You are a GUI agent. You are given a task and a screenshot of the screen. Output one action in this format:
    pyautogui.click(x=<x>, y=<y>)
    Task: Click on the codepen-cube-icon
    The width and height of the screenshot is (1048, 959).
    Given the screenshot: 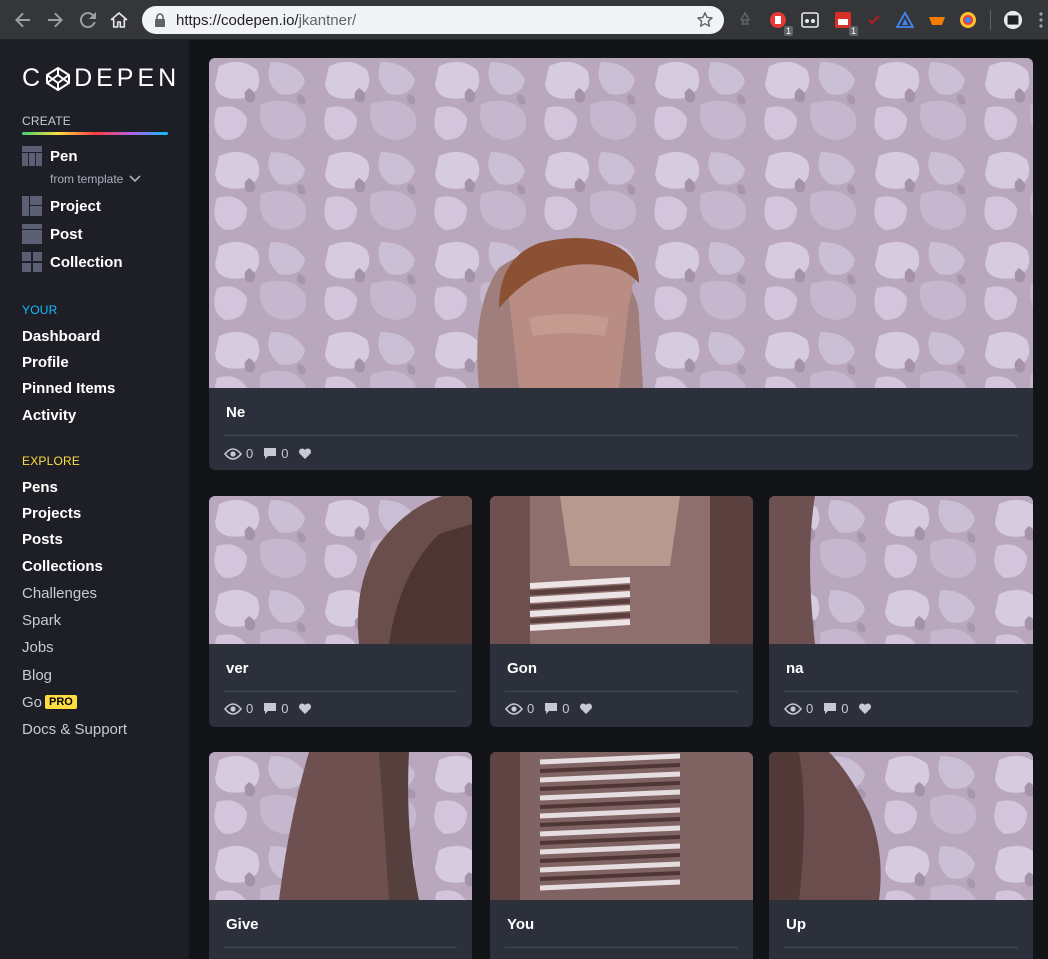 What is the action you would take?
    pyautogui.click(x=58, y=78)
    